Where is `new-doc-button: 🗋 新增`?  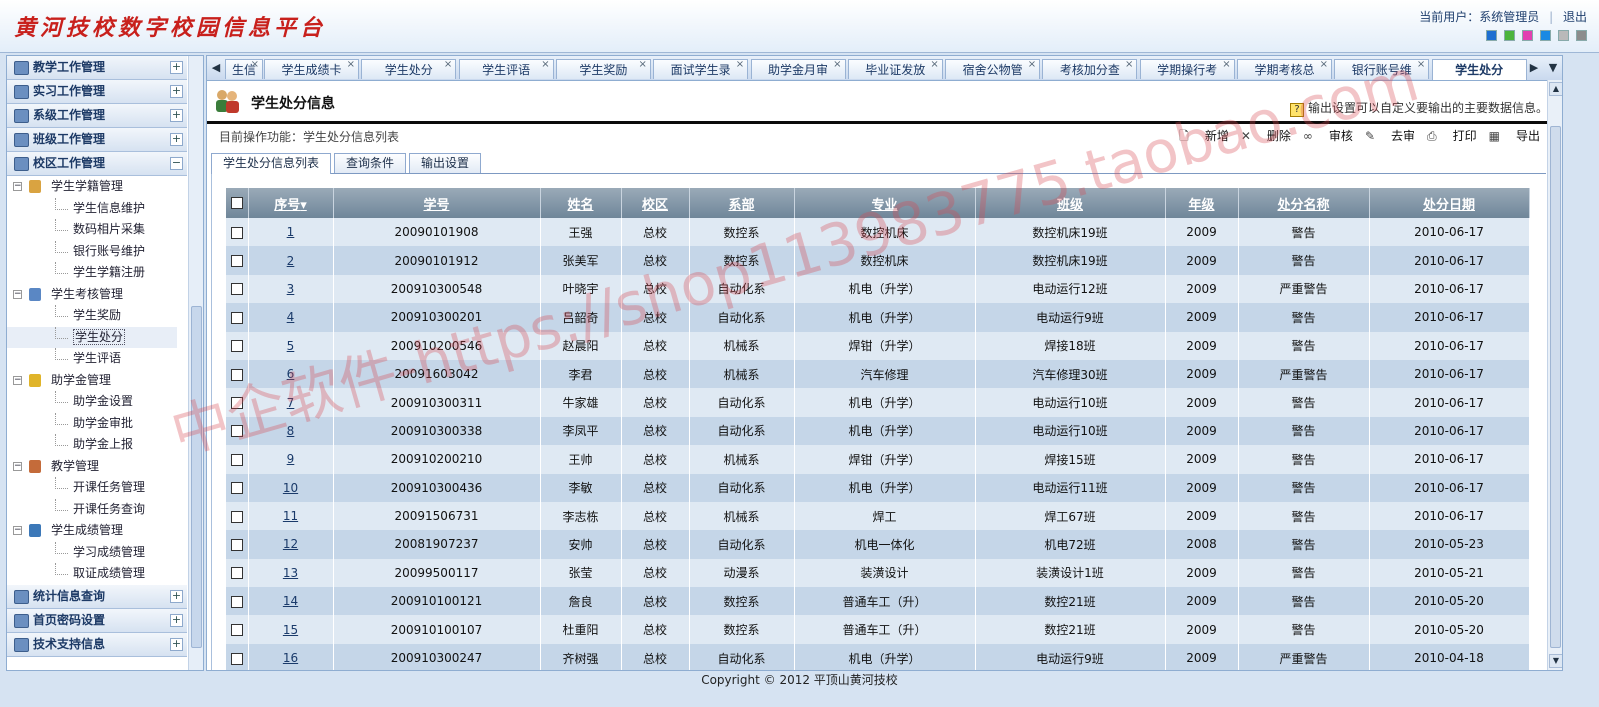 new-doc-button: 🗋 新增 is located at coordinates (1204, 136).